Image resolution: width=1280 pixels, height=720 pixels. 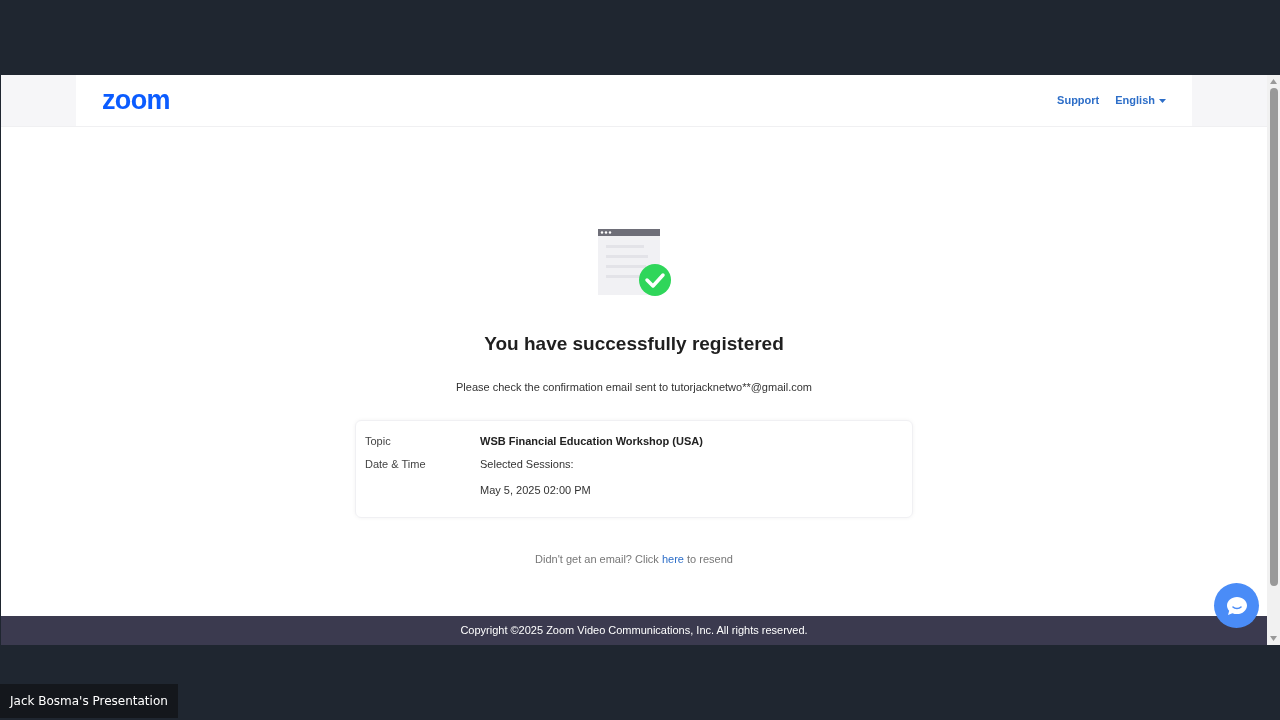 What do you see at coordinates (1078, 100) in the screenshot?
I see `support-link: Support` at bounding box center [1078, 100].